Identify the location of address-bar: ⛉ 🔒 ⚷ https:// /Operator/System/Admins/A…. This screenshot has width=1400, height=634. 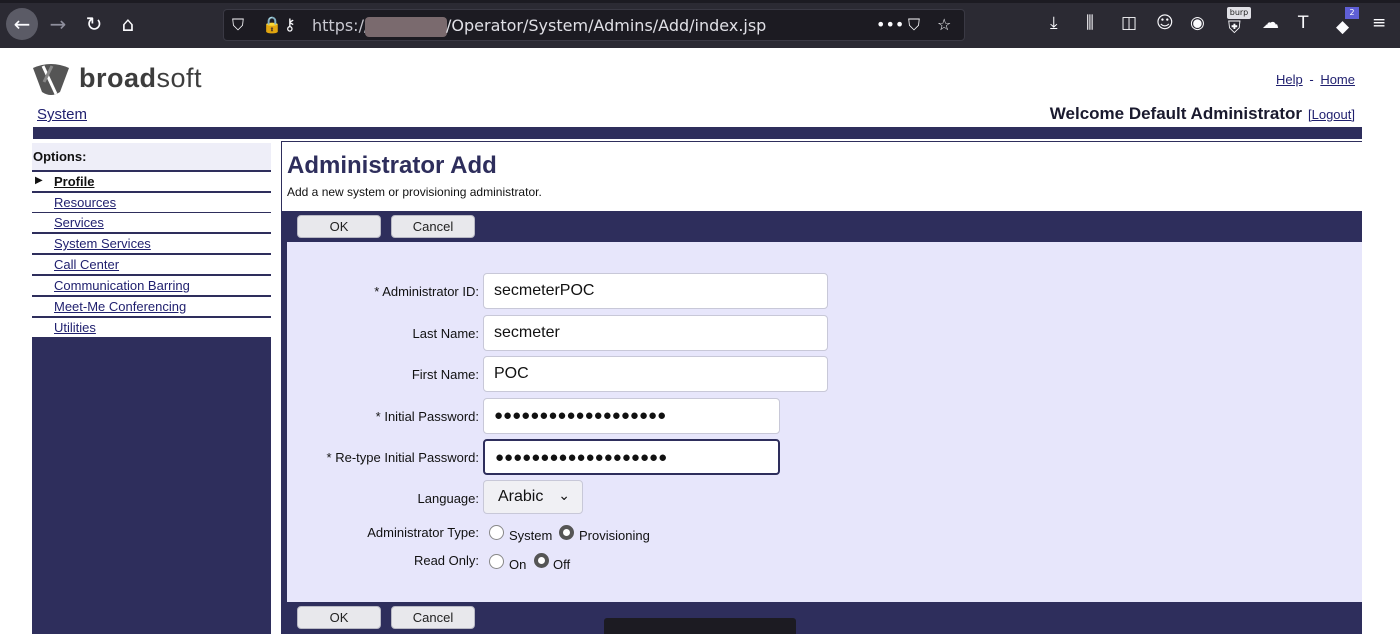
(594, 25).